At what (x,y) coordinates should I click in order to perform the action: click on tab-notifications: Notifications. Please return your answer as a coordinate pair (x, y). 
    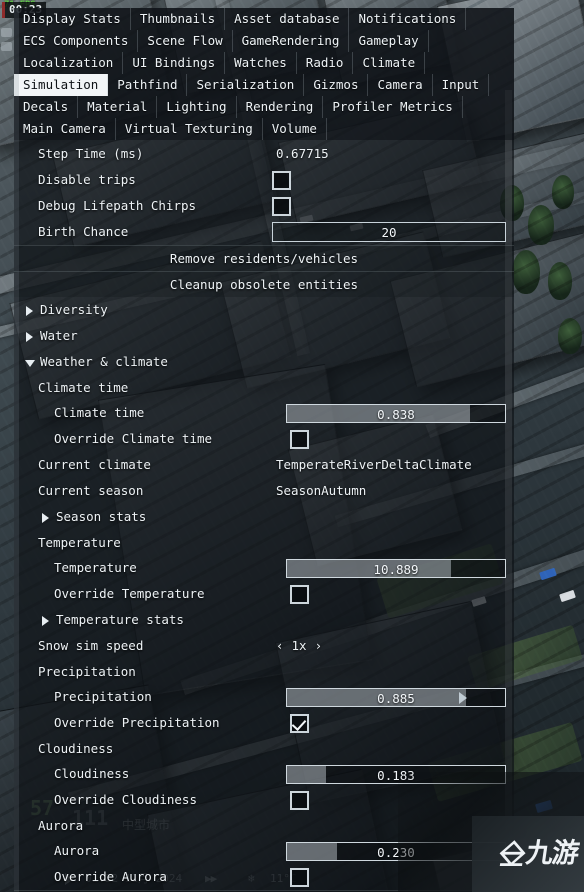
    Looking at the image, I should click on (408, 19).